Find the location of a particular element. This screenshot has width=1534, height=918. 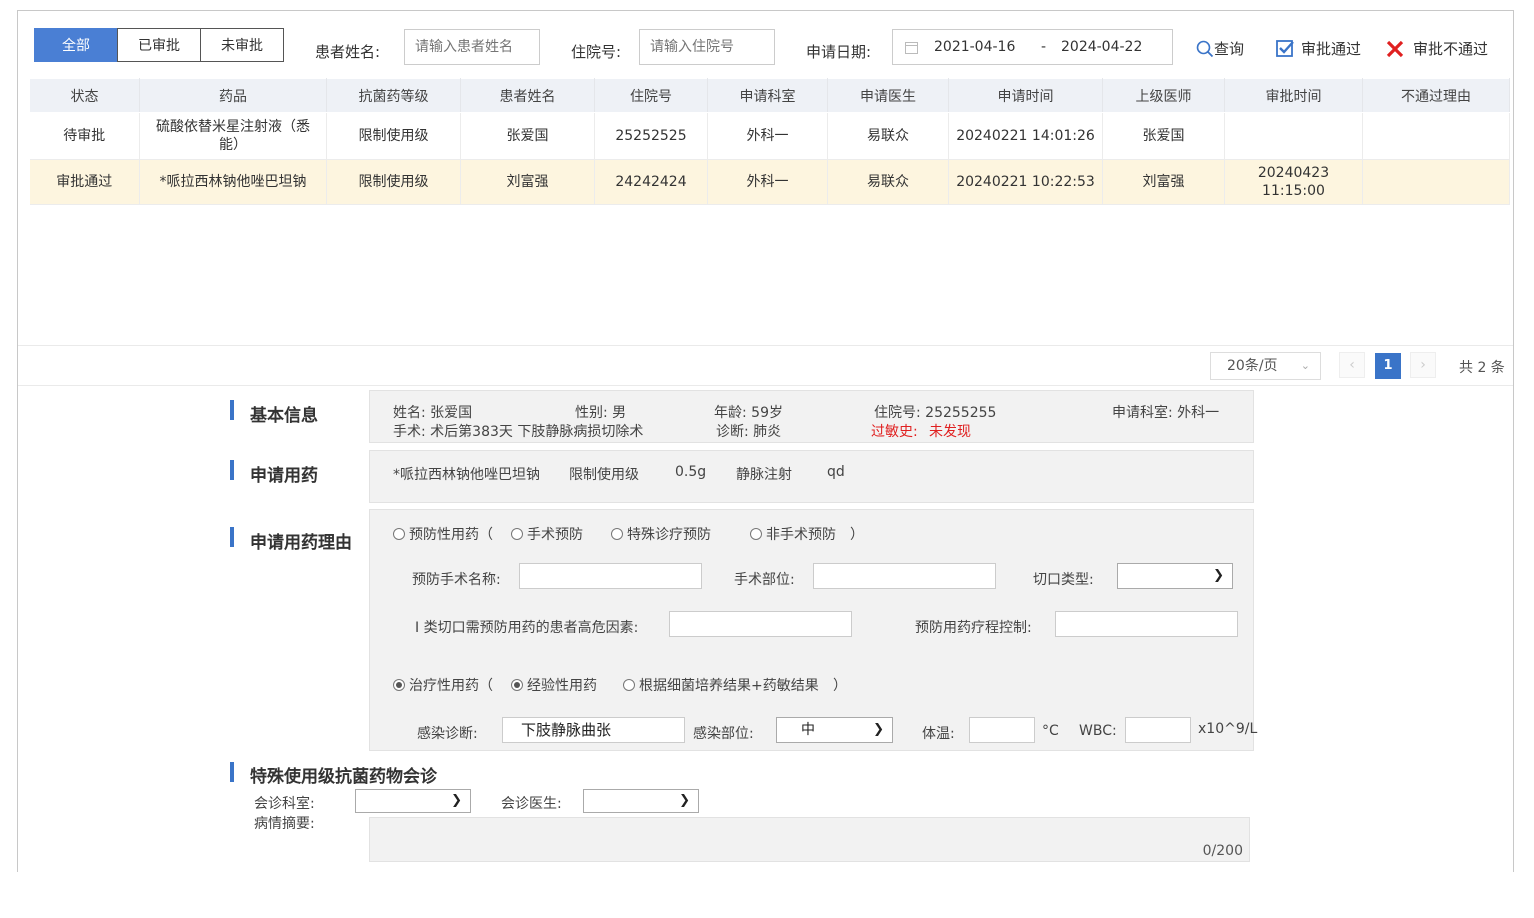

cell-patient: 刘富强 is located at coordinates (527, 182).